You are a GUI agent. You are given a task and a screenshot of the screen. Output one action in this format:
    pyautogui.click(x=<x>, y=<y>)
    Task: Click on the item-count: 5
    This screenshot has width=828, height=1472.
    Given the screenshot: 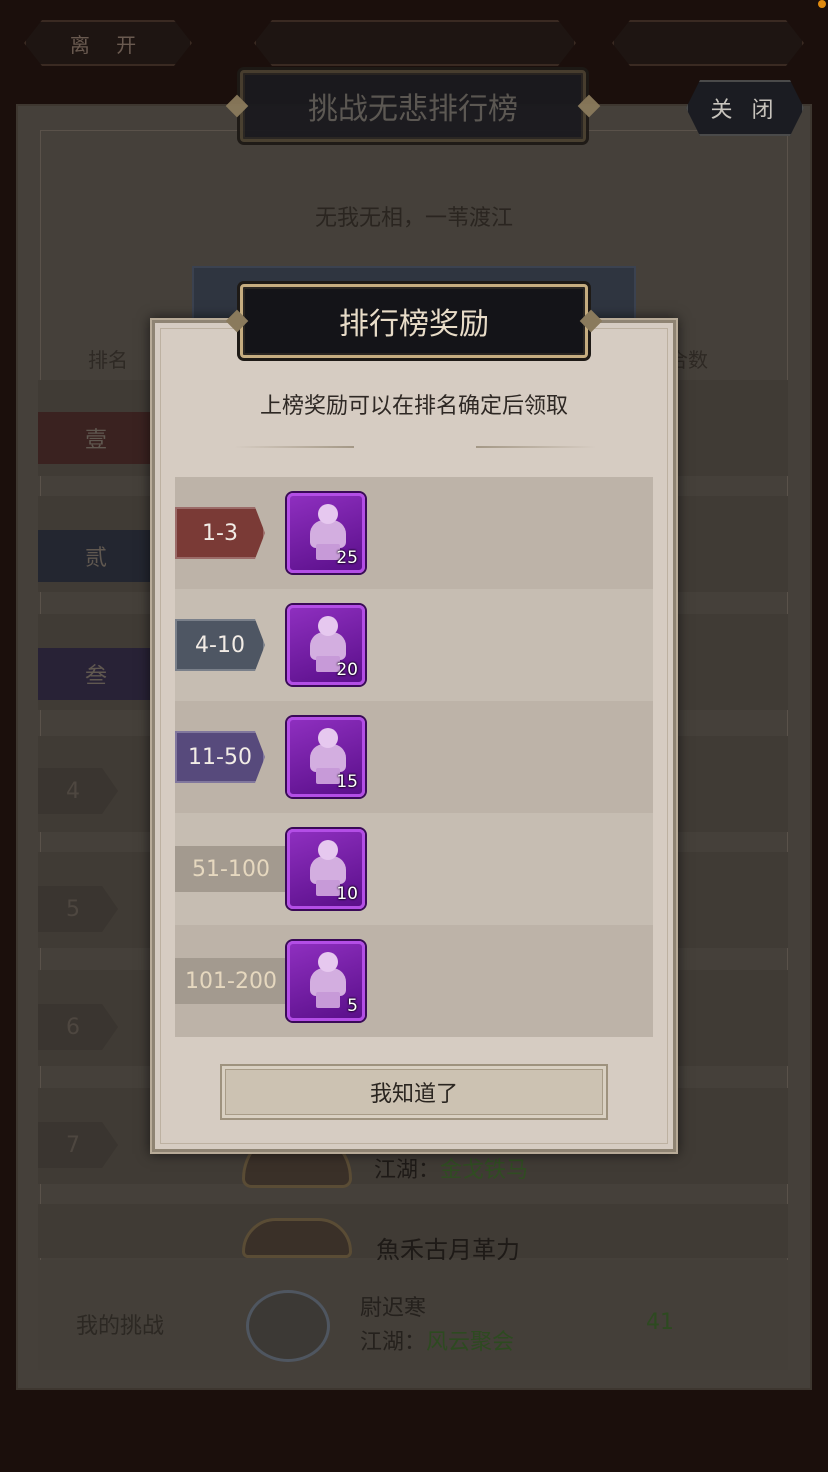 What is the action you would take?
    pyautogui.click(x=352, y=1006)
    